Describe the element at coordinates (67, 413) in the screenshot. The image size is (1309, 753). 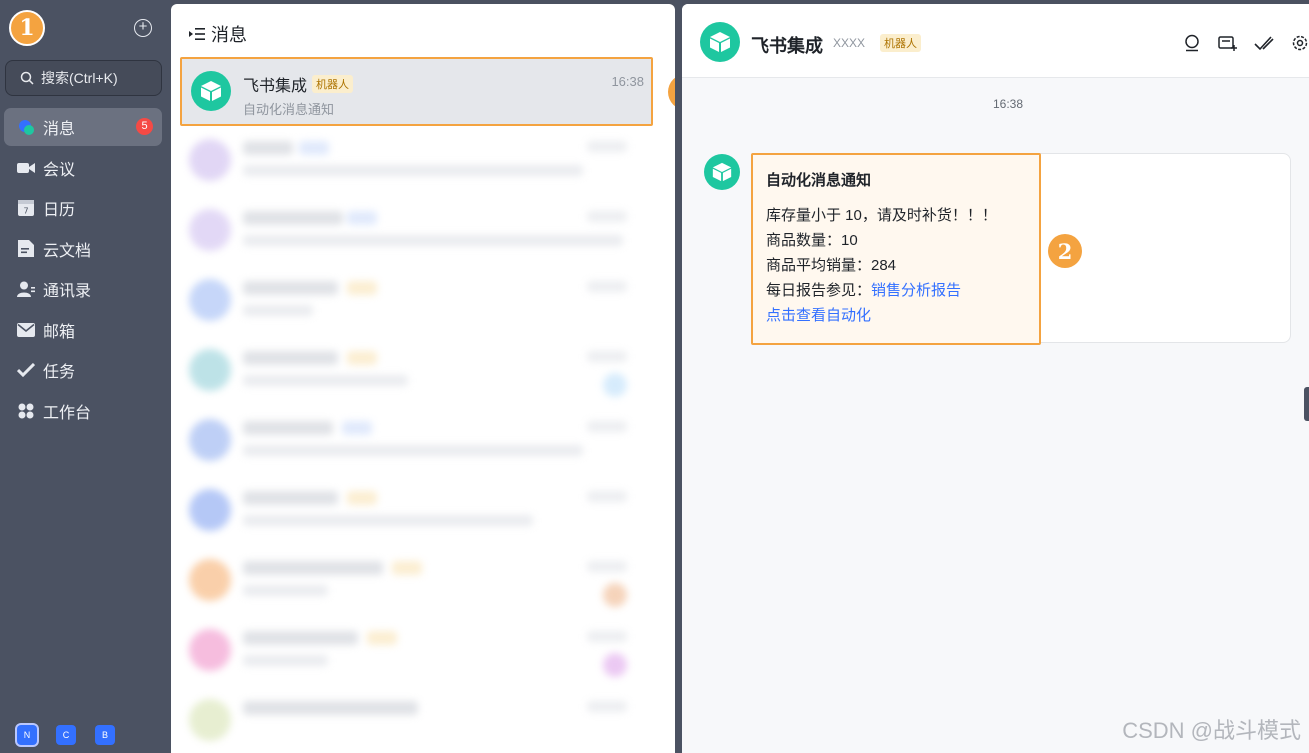
I see `sidebar-item-label: 工作台` at that location.